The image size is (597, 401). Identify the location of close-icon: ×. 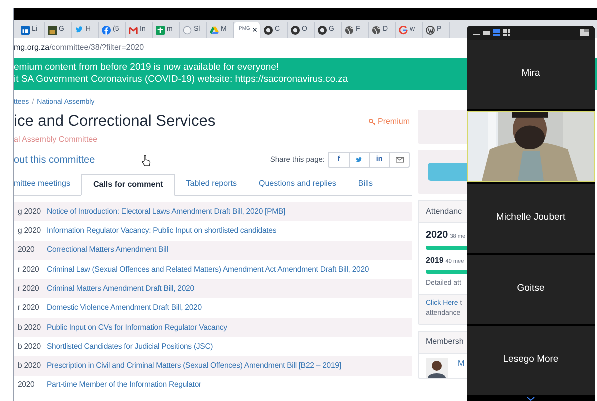
(255, 30).